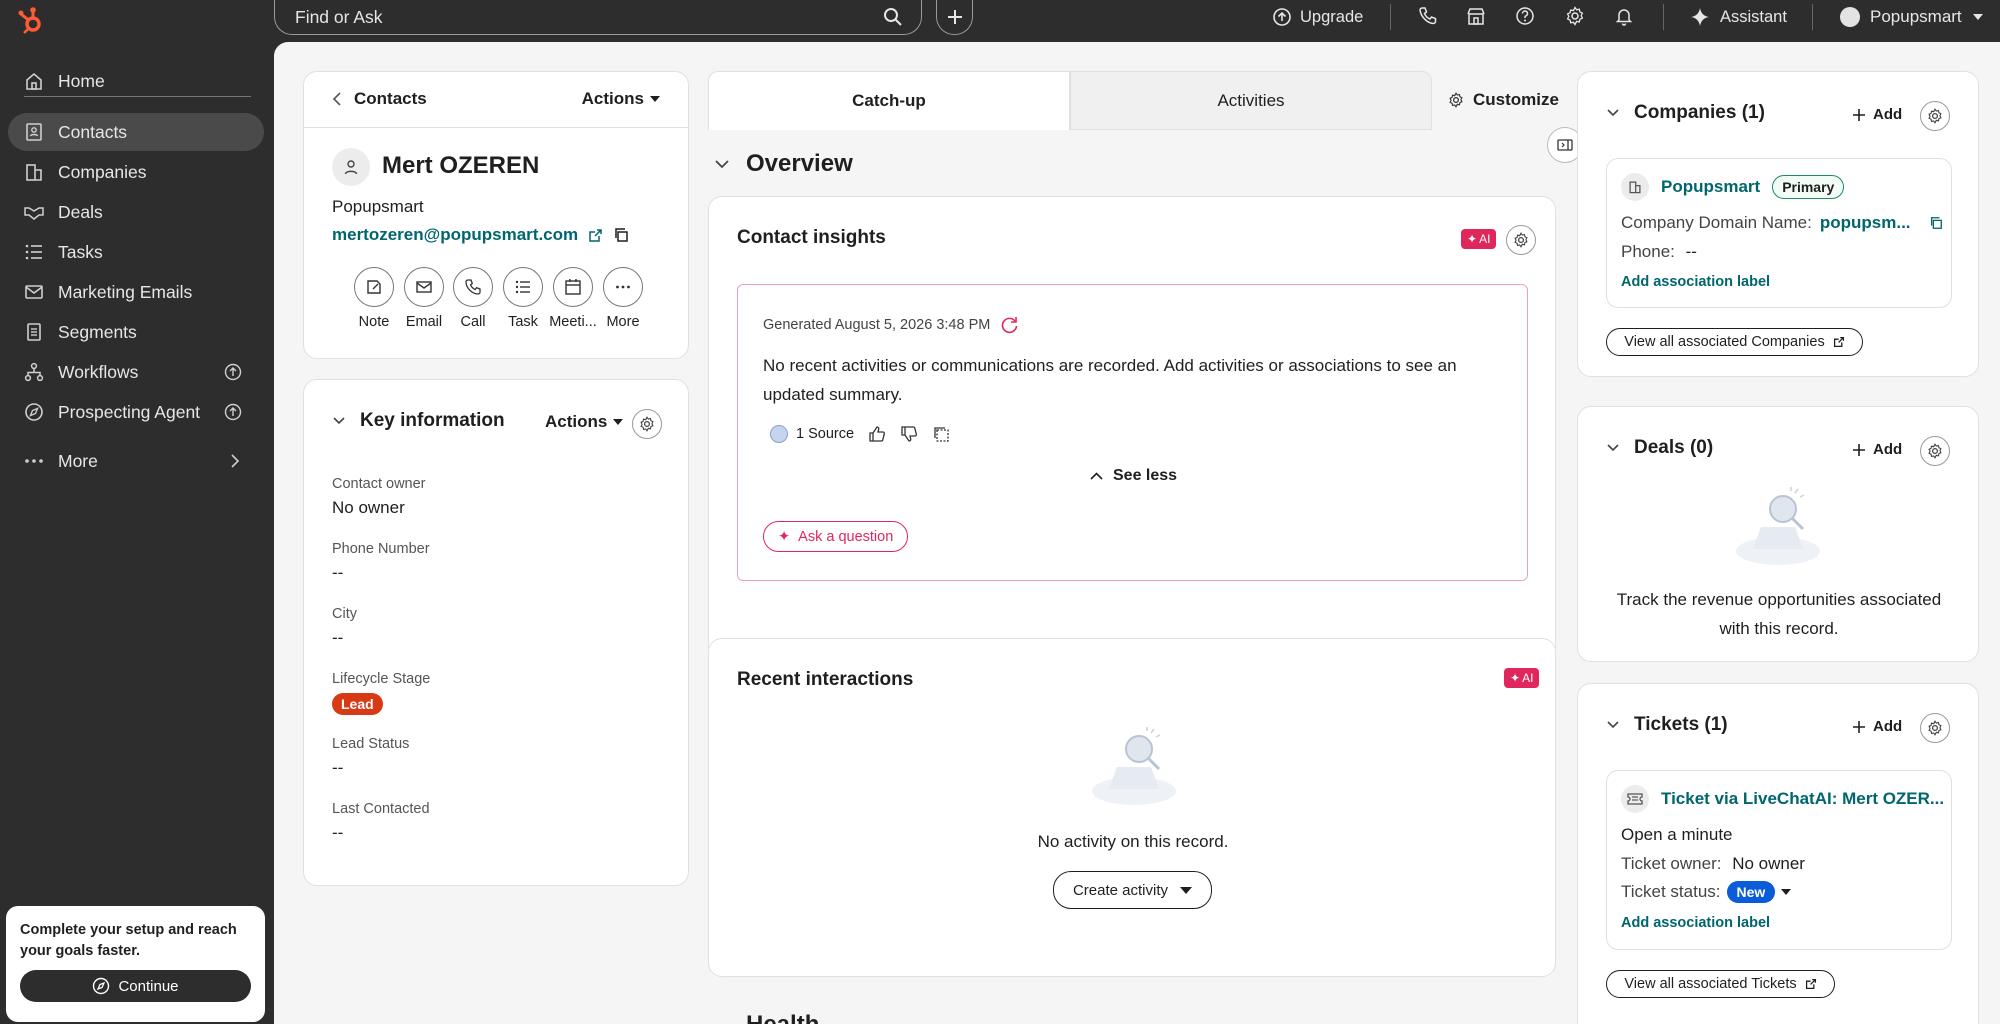 The height and width of the screenshot is (1024, 2000). What do you see at coordinates (418, 421) in the screenshot?
I see `key-info-header: Key information` at bounding box center [418, 421].